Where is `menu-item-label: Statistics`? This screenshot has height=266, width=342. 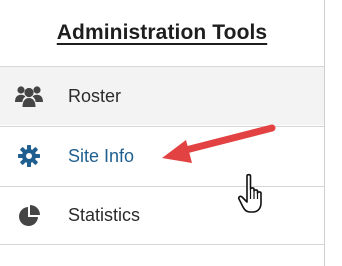
menu-item-label: Statistics is located at coordinates (104, 215).